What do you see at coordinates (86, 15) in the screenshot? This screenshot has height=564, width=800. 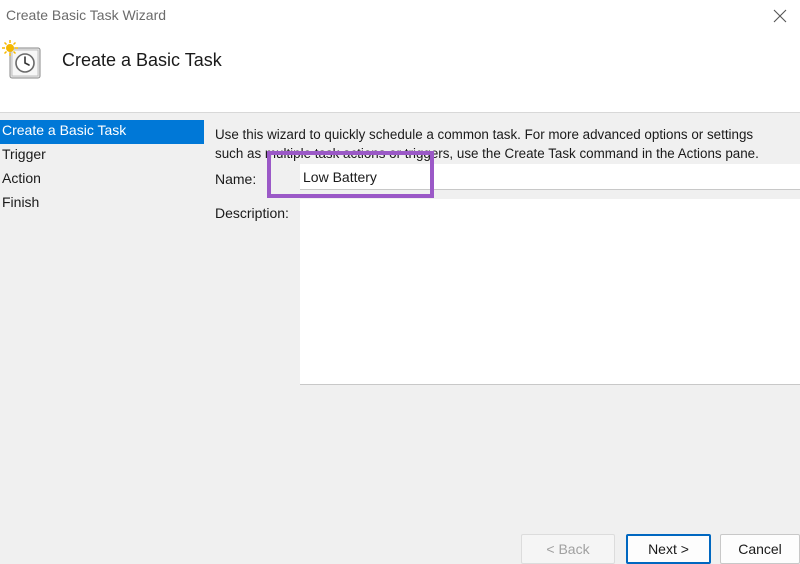 I see `window-title: Create Basic Task Wizard` at bounding box center [86, 15].